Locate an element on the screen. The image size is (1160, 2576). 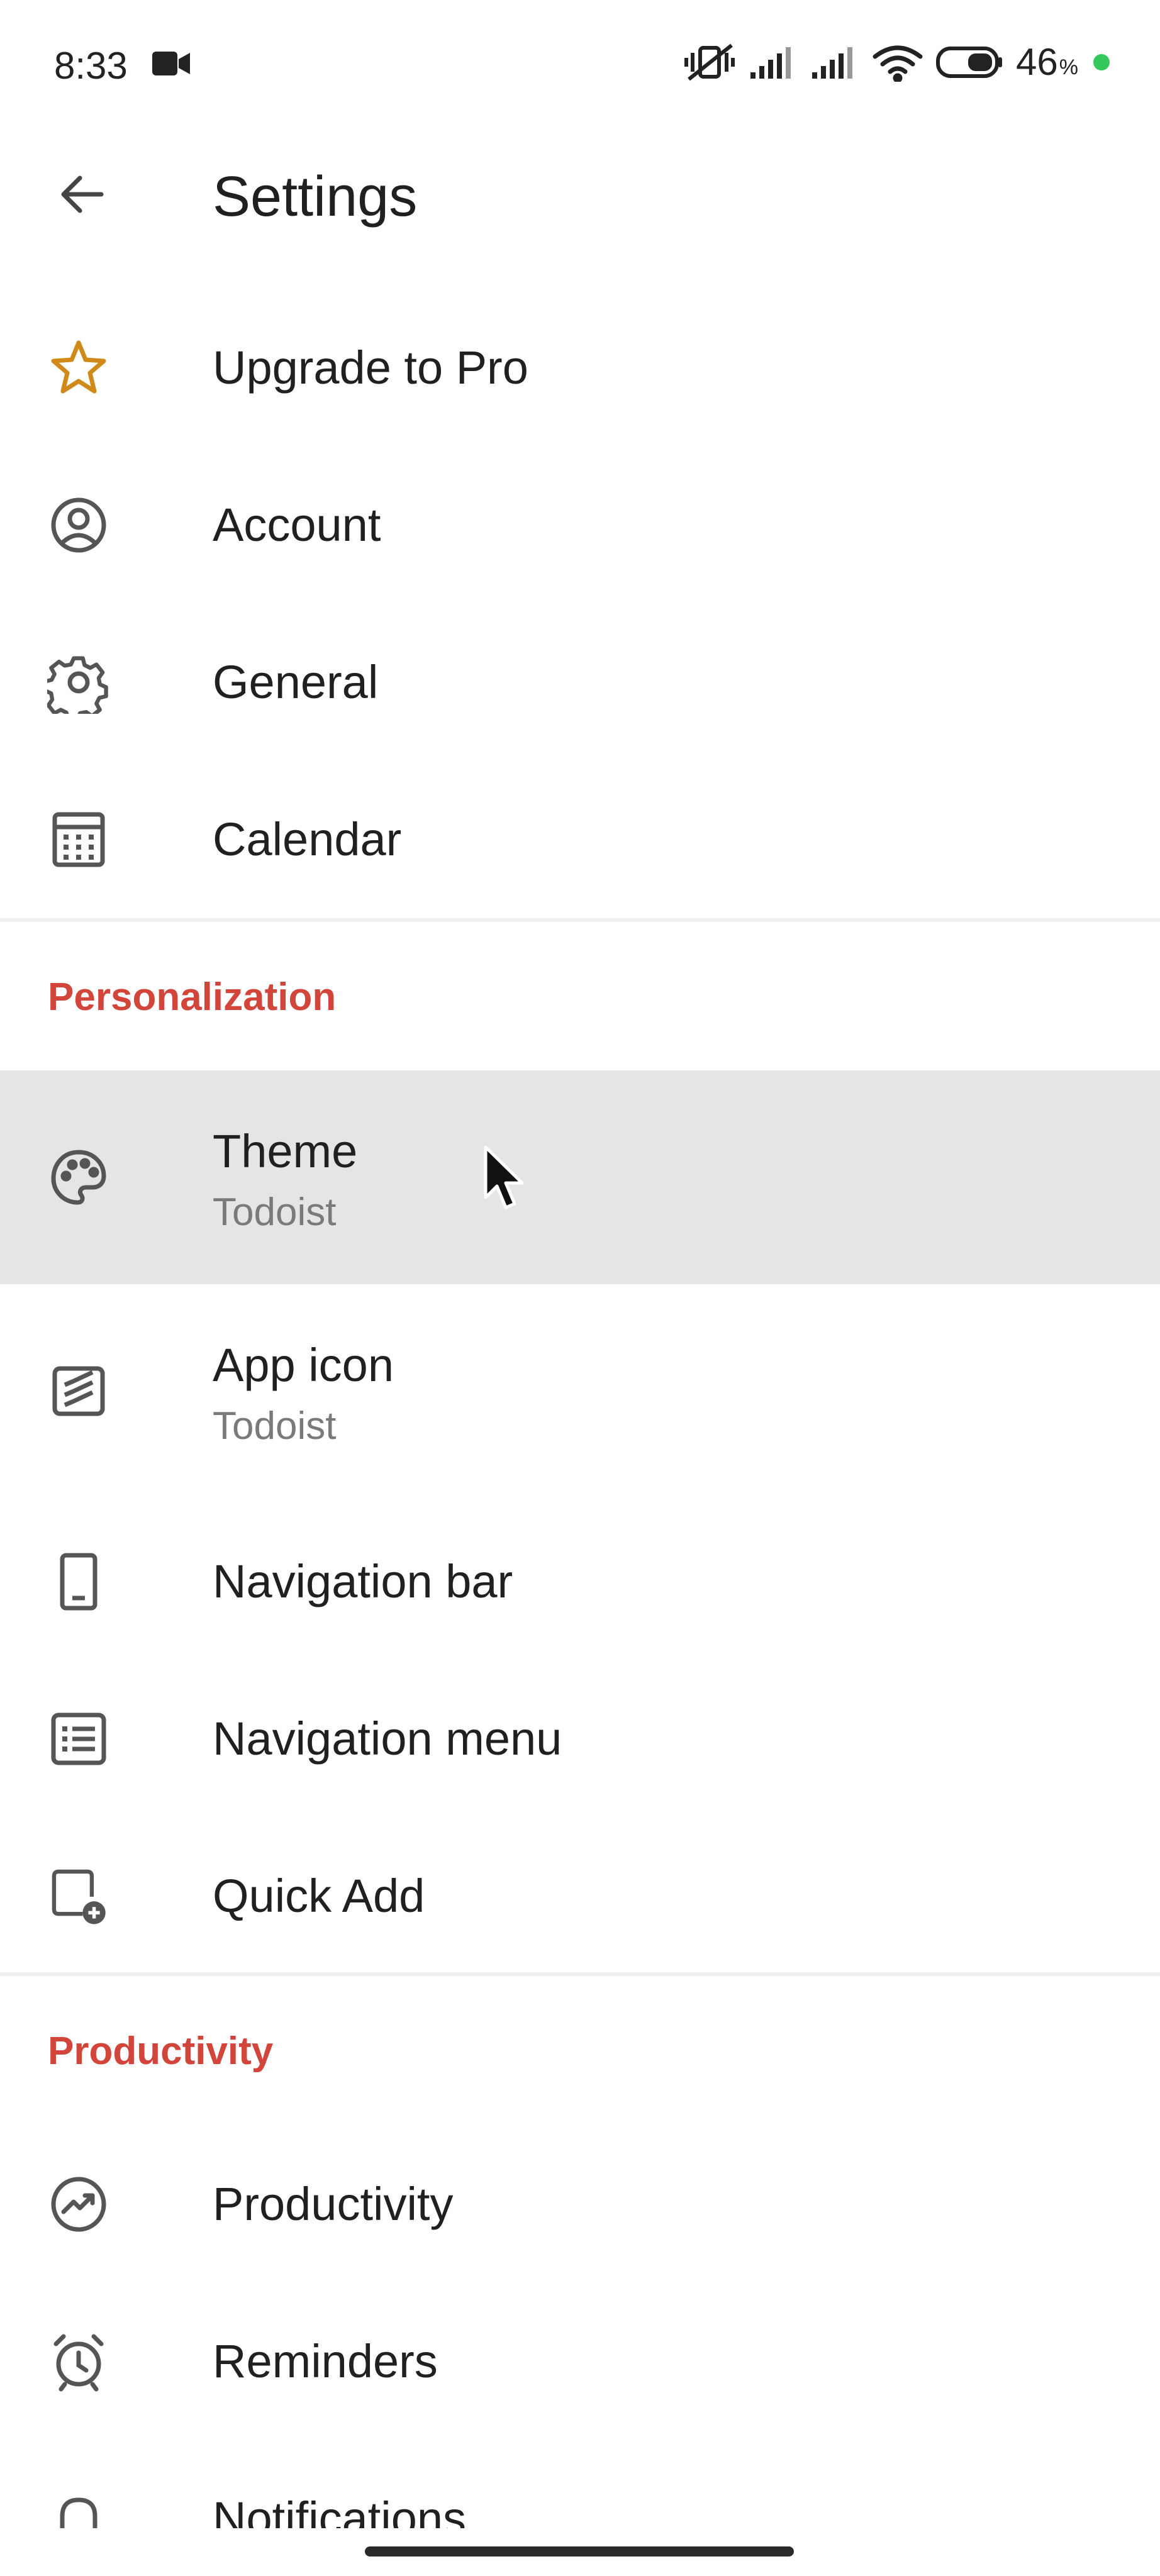
account-icon is located at coordinates (78, 525).